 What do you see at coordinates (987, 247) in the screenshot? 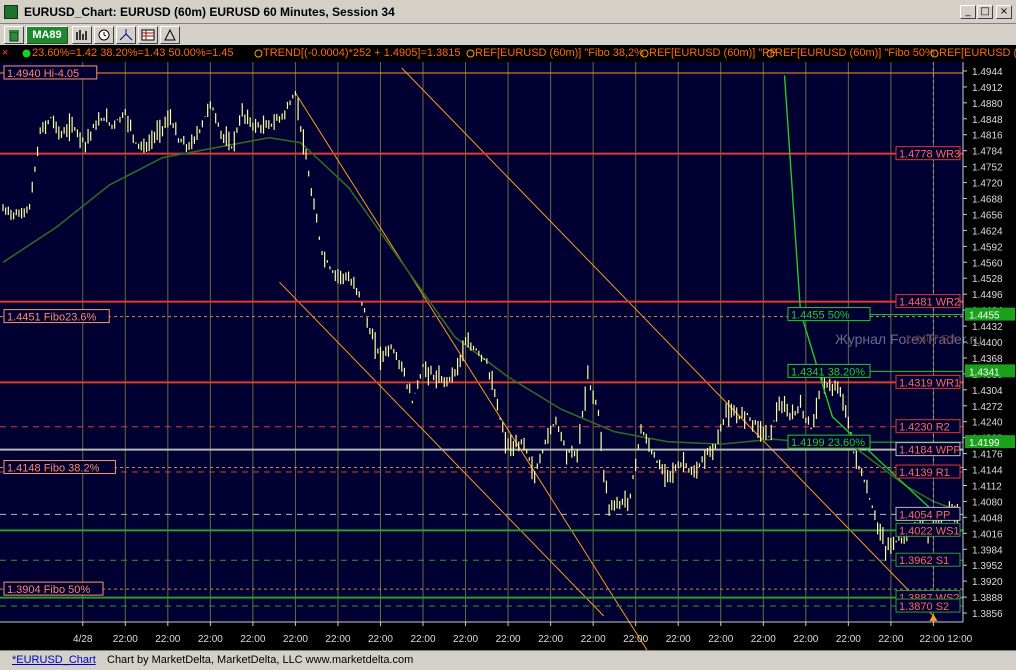
I see `y-tick-label: 1.4592` at bounding box center [987, 247].